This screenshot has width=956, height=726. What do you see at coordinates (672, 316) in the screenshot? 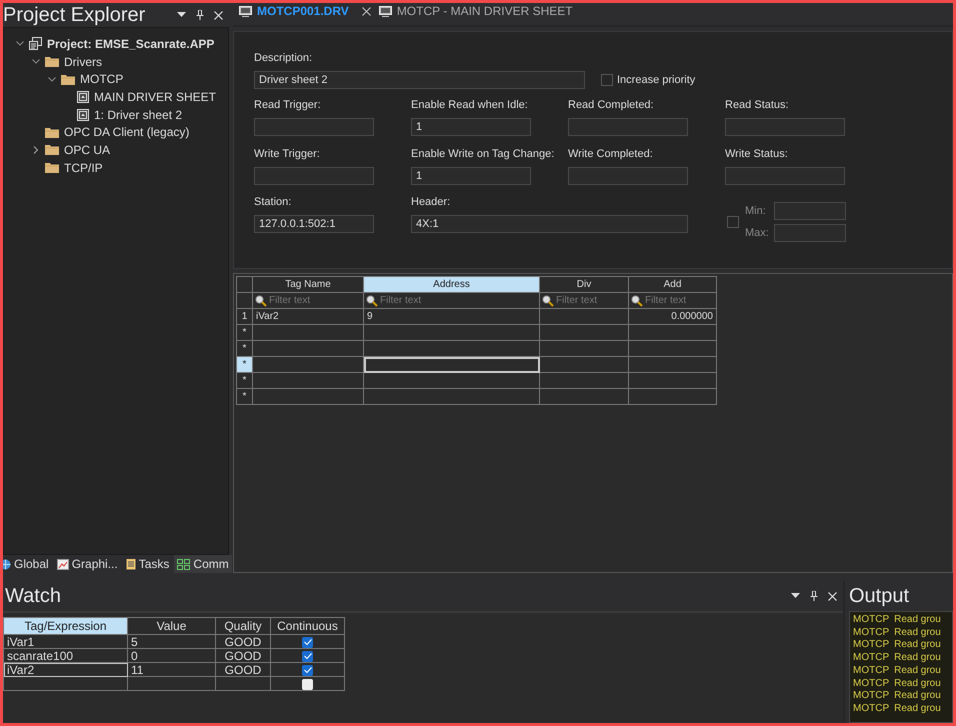
I see `table-cell: 0.000000` at bounding box center [672, 316].